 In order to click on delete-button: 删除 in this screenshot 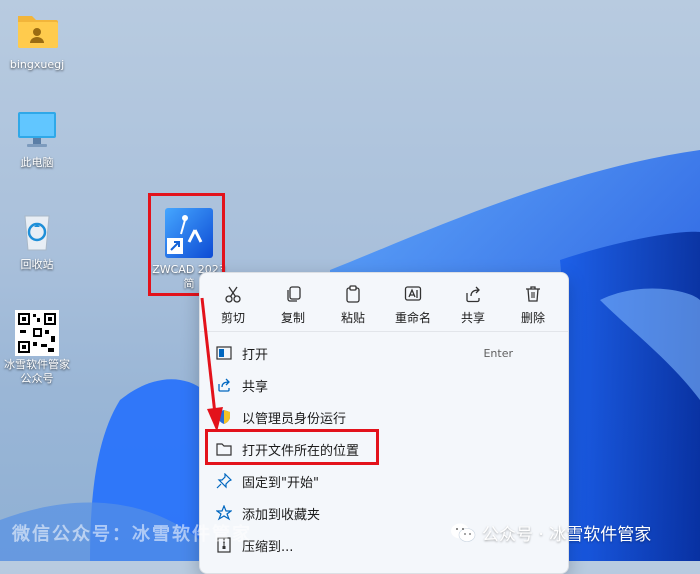, I will do `click(533, 302)`.